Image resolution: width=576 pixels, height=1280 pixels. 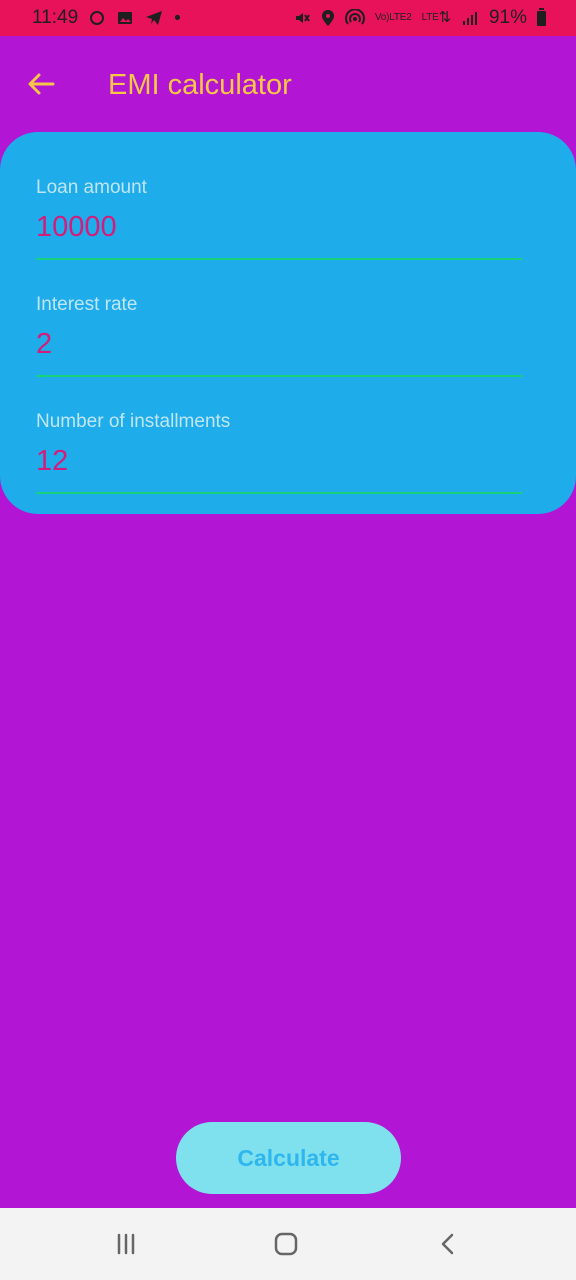 What do you see at coordinates (279, 344) in the screenshot?
I see `interest-rate-input: 2` at bounding box center [279, 344].